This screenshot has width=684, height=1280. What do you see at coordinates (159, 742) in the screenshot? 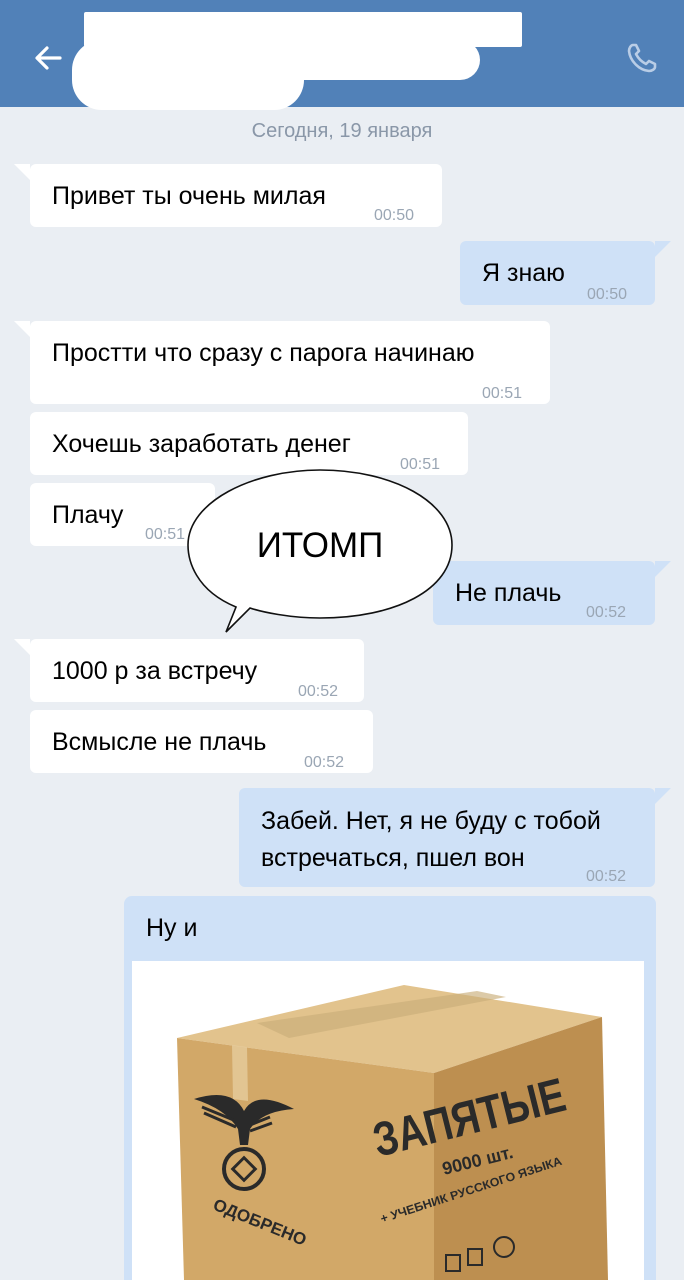
I see `message-text: Всмысле не плачь` at bounding box center [159, 742].